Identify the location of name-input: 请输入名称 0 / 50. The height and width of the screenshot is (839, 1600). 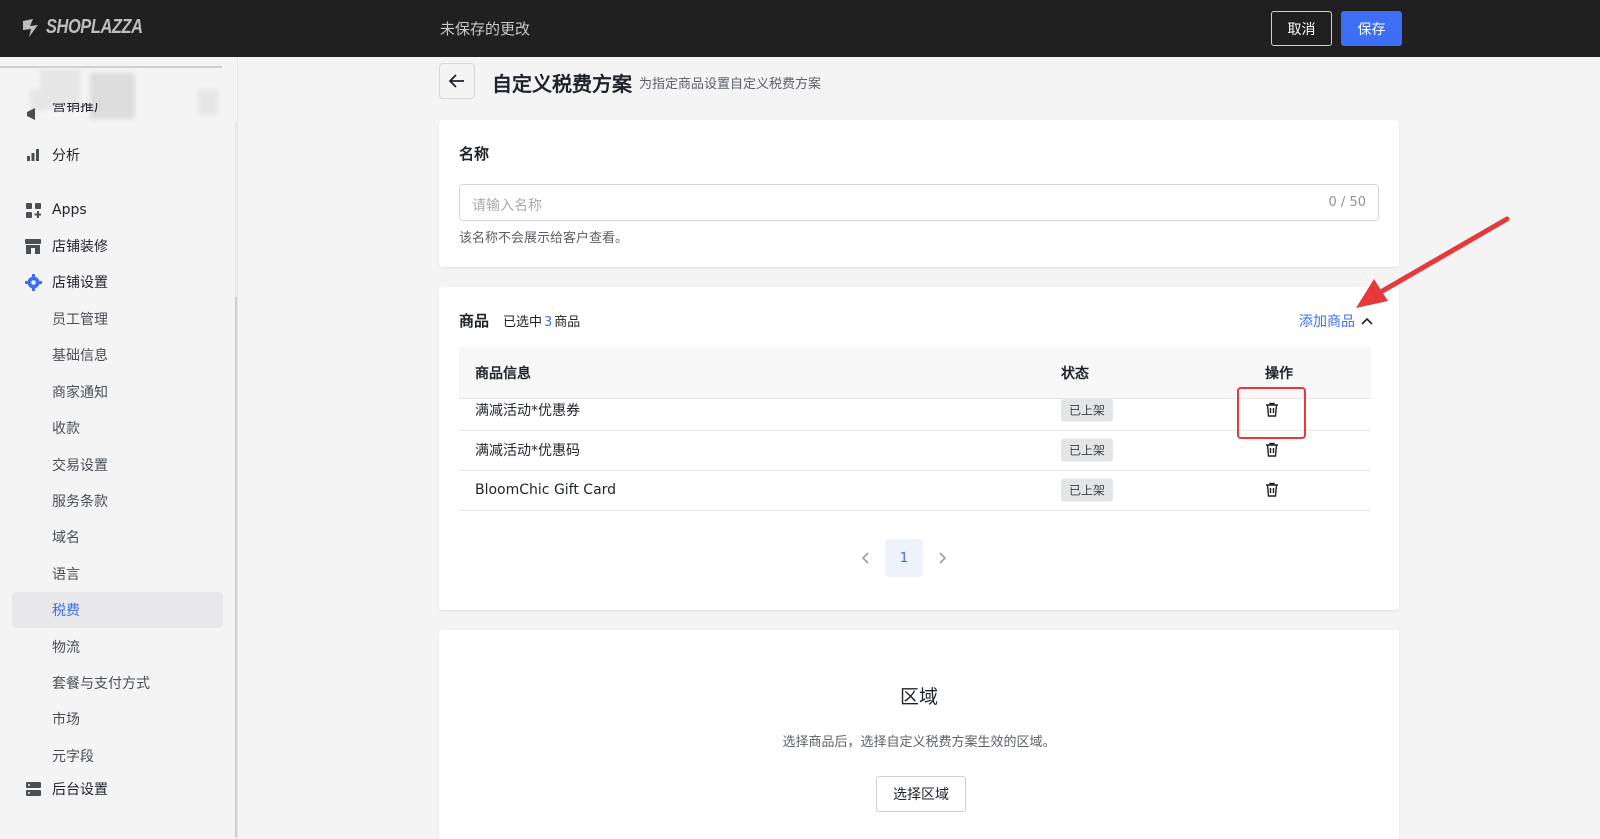
(919, 202).